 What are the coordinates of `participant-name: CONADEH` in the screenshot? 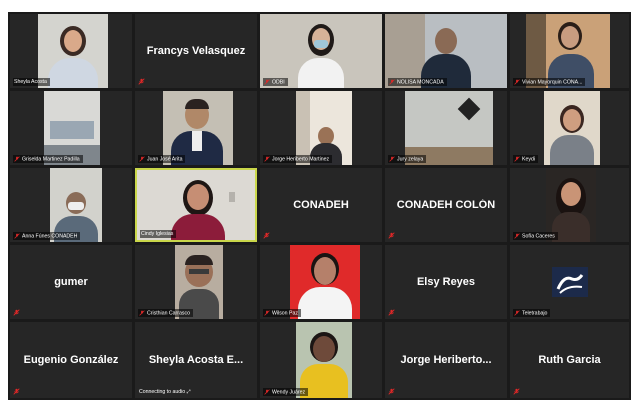 It's located at (321, 205).